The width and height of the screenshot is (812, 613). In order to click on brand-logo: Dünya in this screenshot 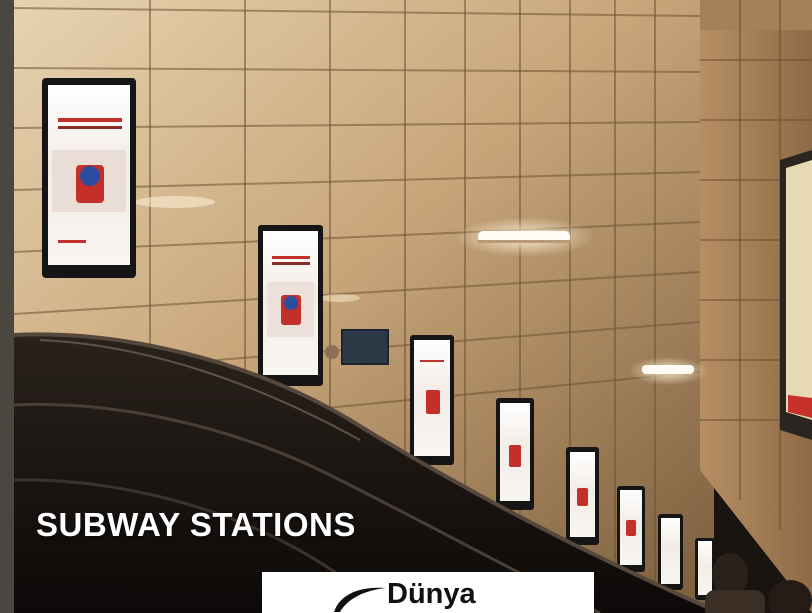, I will do `click(428, 592)`.